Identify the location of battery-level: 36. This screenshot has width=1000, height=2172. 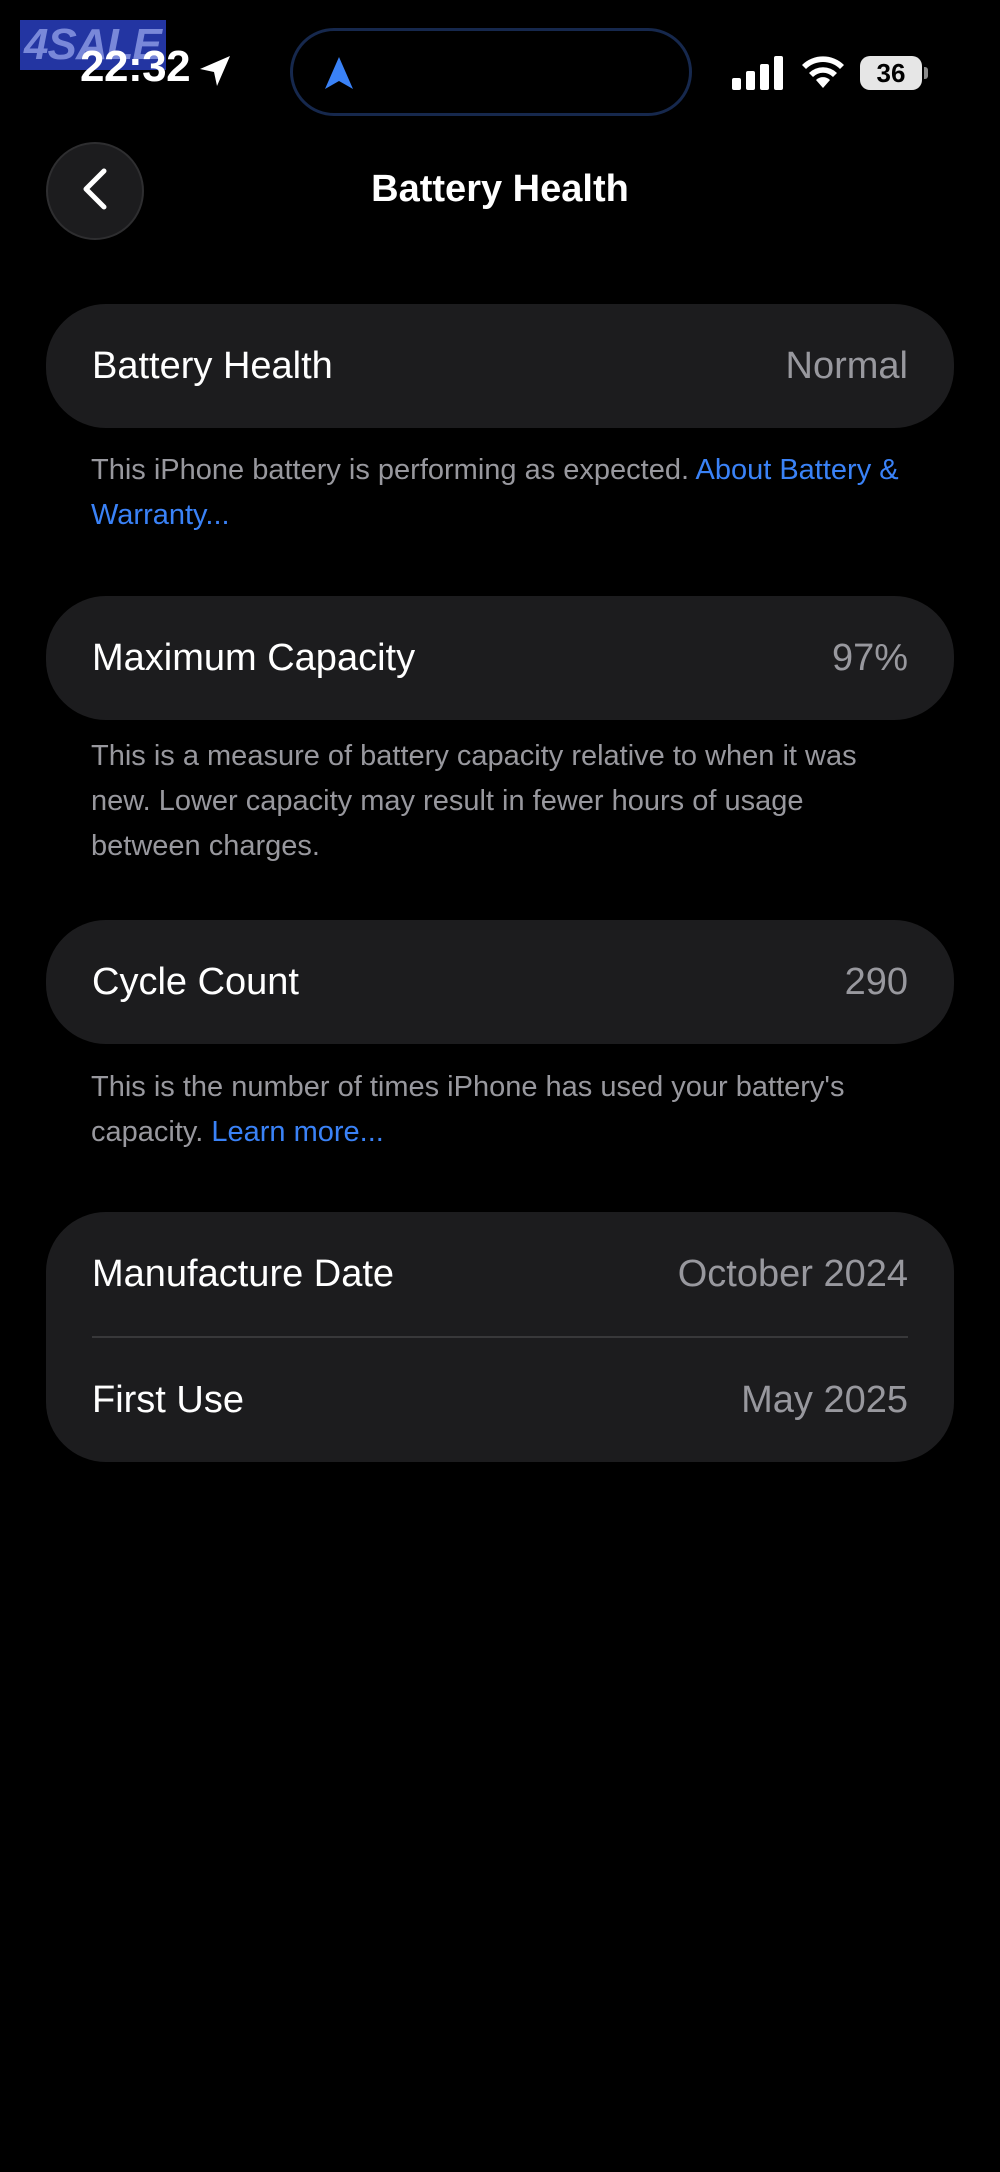
(891, 73).